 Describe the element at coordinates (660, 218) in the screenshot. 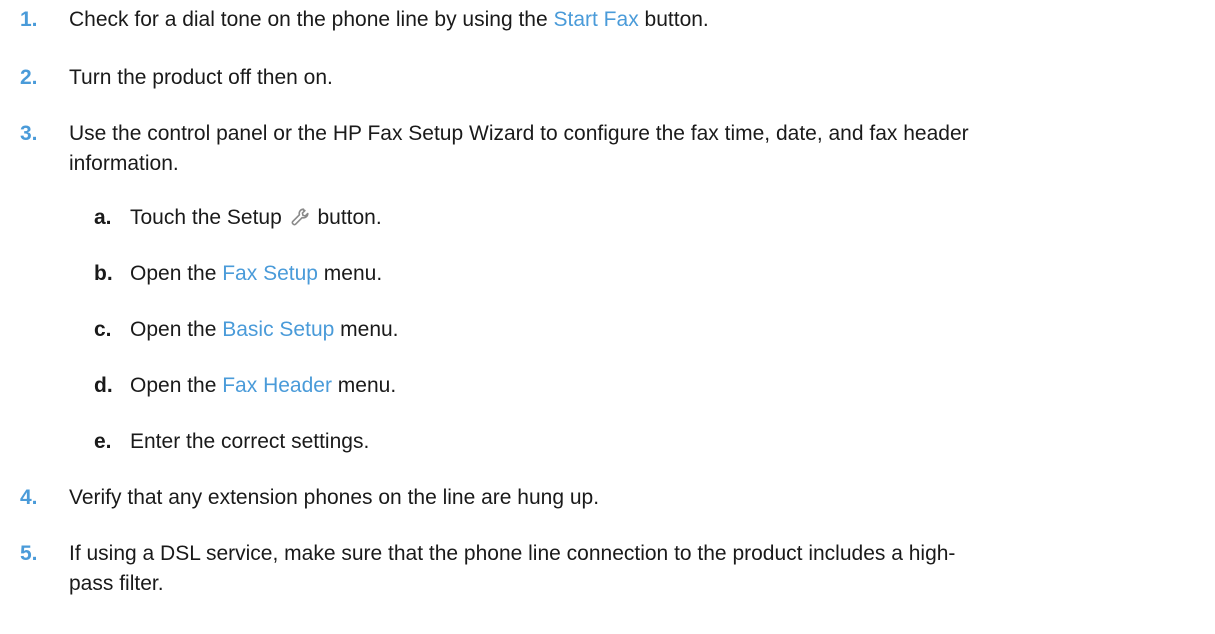

I see `substep-text: Touch the Setup button.` at that location.